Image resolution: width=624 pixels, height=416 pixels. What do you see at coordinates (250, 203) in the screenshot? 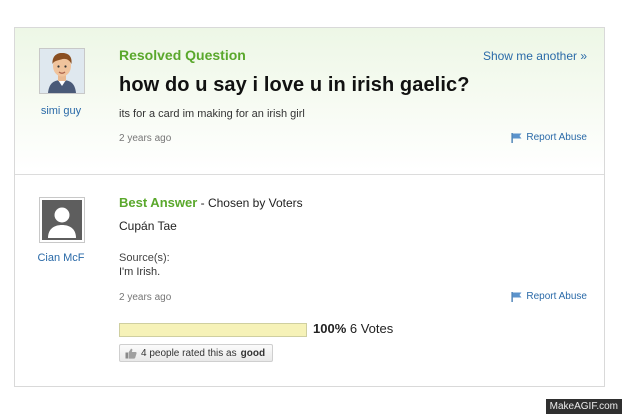
I see `chosen-by-label: - Chosen by Voters` at bounding box center [250, 203].